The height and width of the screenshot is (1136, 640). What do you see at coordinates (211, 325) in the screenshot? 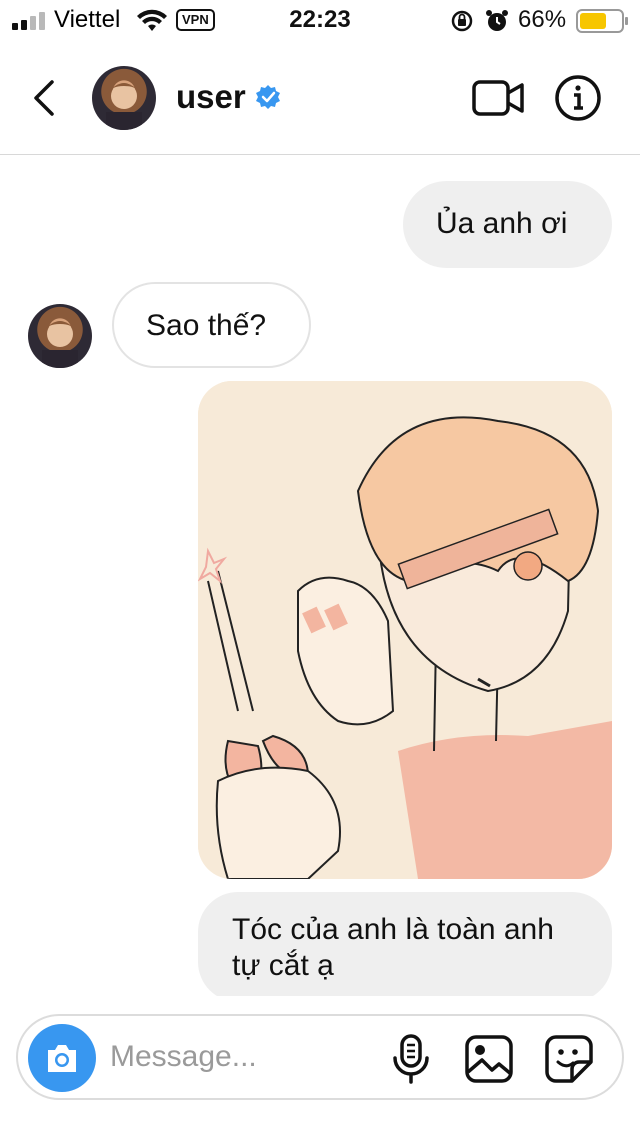
I see `message-bubble-incoming: Sao thế?` at bounding box center [211, 325].